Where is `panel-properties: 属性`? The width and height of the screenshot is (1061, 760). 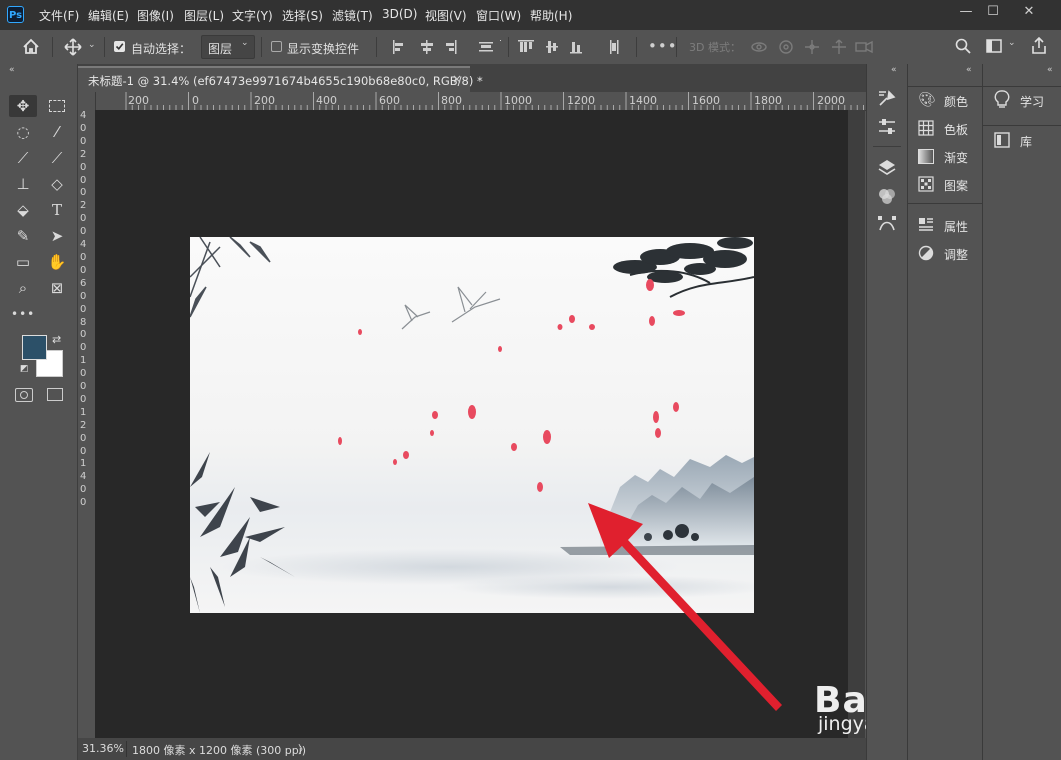 panel-properties: 属性 is located at coordinates (947, 225).